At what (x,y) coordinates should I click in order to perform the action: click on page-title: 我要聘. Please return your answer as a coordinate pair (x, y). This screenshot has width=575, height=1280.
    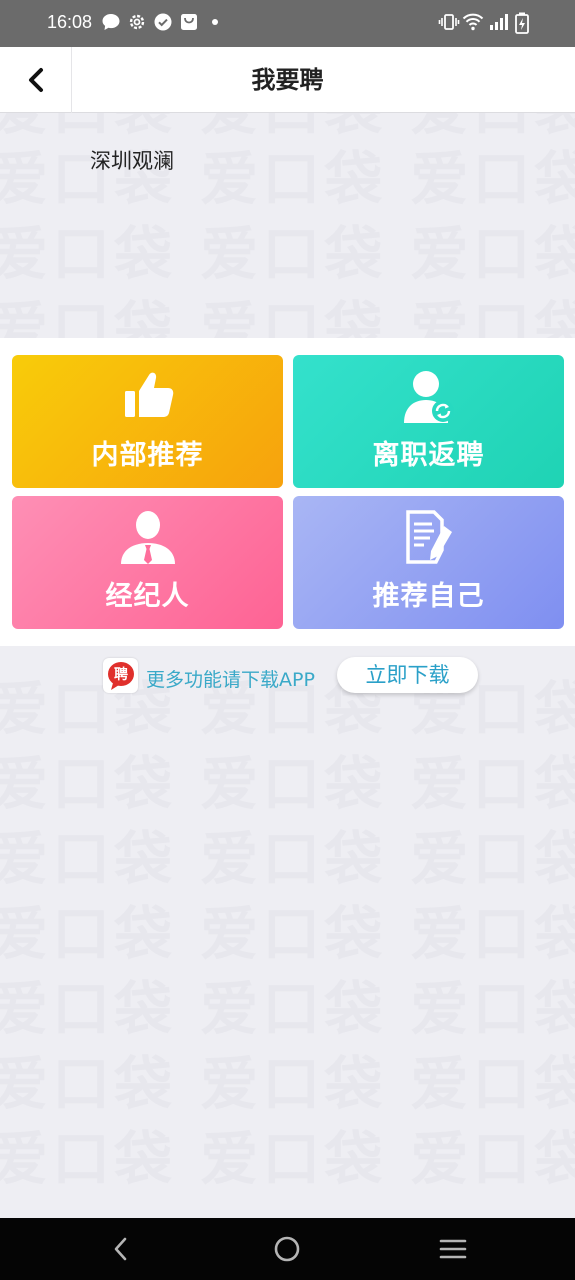
    Looking at the image, I should click on (287, 80).